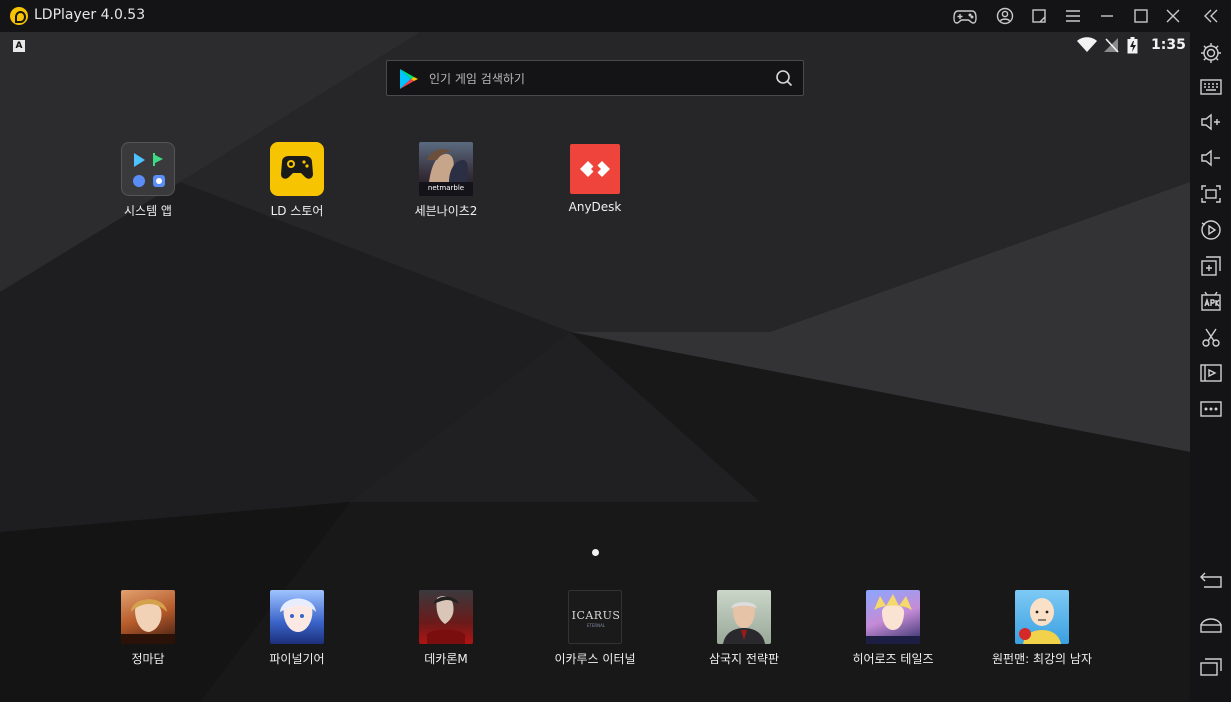  I want to click on dock-app-final-gear: 파이널기어, so click(297, 628).